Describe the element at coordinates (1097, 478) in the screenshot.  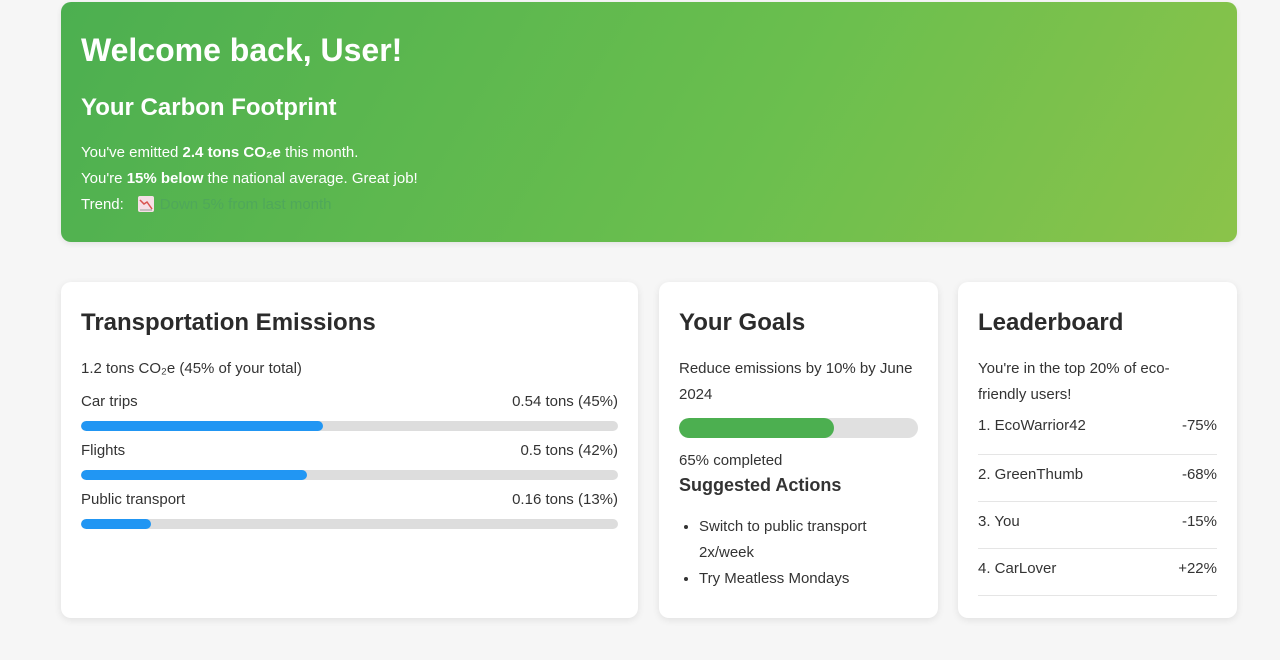
I see `leaderboard-row: 2. GreenThumb -68%` at that location.